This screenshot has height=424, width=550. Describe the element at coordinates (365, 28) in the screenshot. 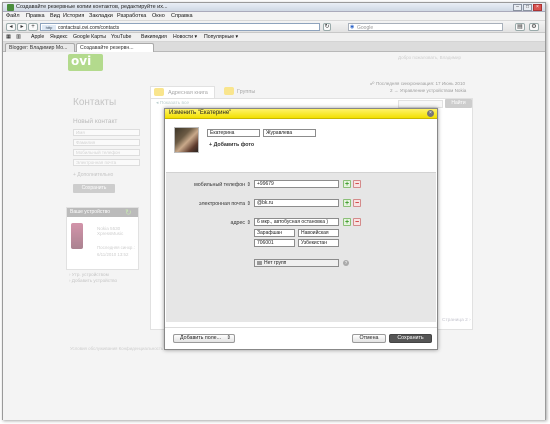

I see `search-placeholder: Google` at that location.